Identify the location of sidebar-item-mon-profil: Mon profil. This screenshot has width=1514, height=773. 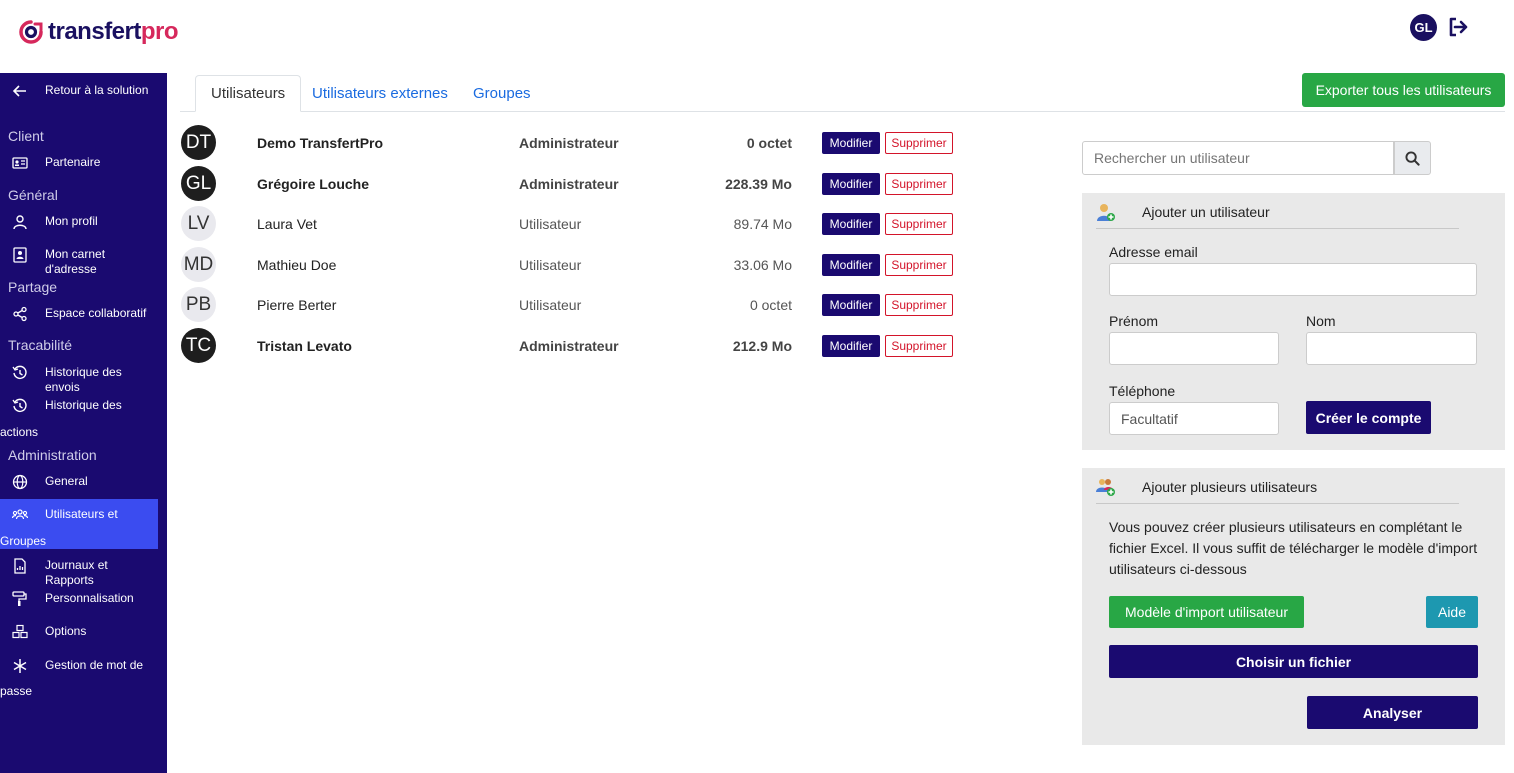
(79, 222).